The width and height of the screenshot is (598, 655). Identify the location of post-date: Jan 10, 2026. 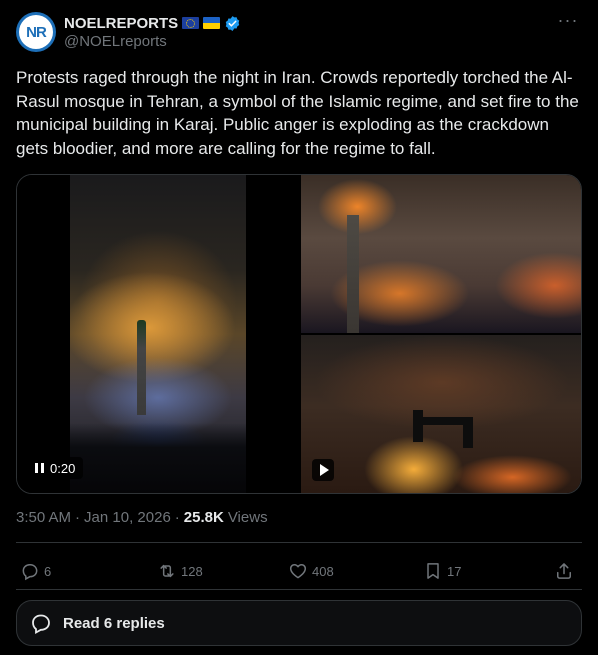
(127, 517).